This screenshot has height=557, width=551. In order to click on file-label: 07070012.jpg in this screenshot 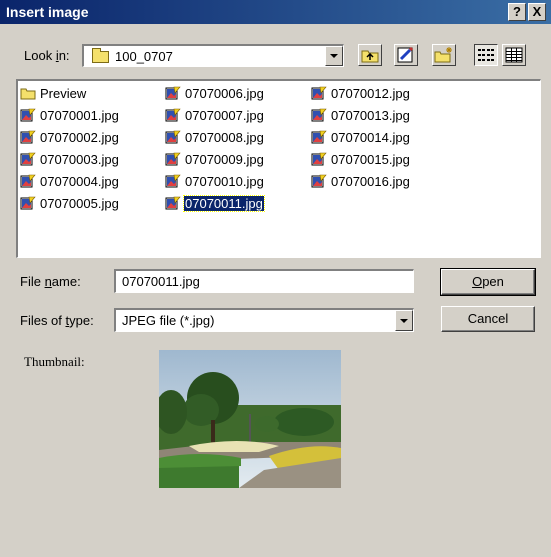, I will do `click(370, 93)`.